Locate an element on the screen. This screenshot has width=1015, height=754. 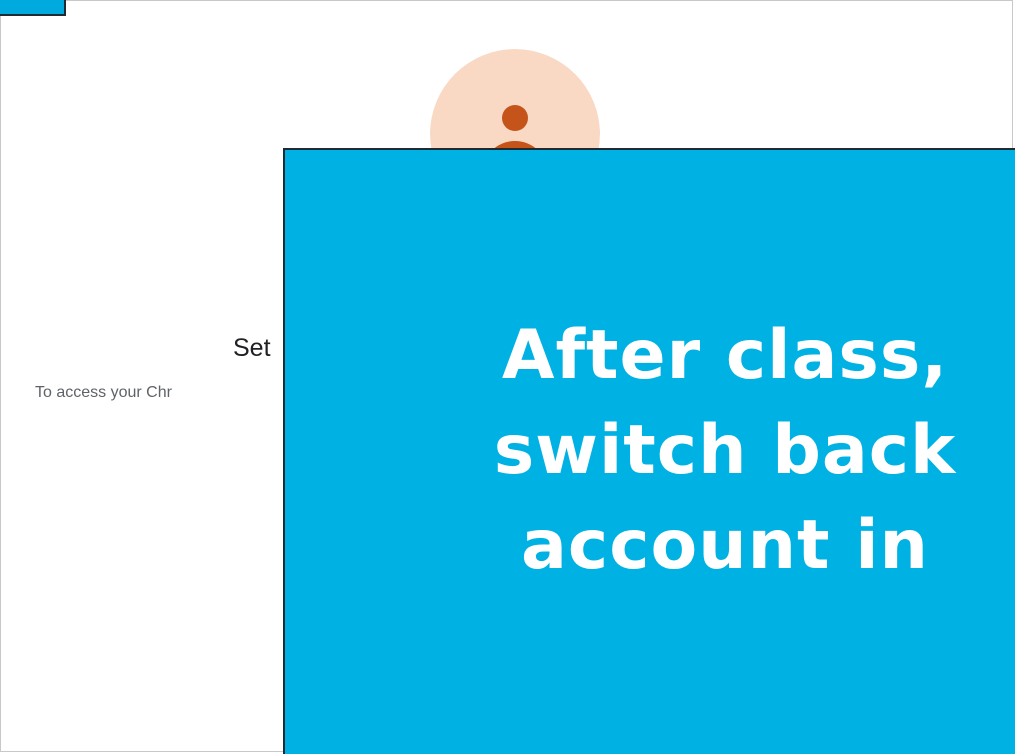
corner-tab-marker is located at coordinates (33, 8).